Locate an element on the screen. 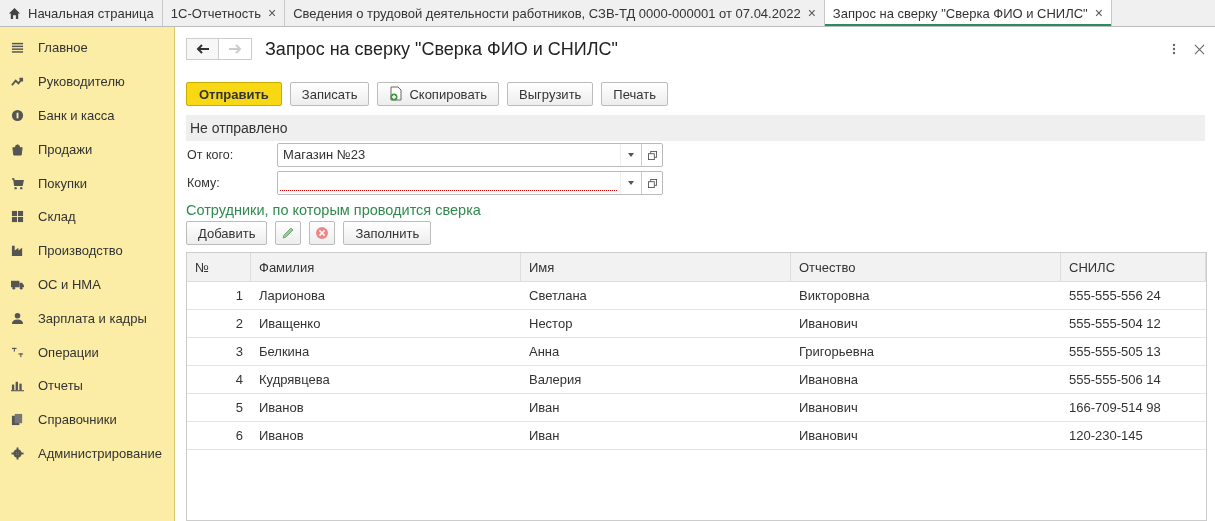  tab-label: Сведения о трудовой деятельности работников, СЗВ-ТД 0000-000001 от 07.04.2022 is located at coordinates (547, 13).